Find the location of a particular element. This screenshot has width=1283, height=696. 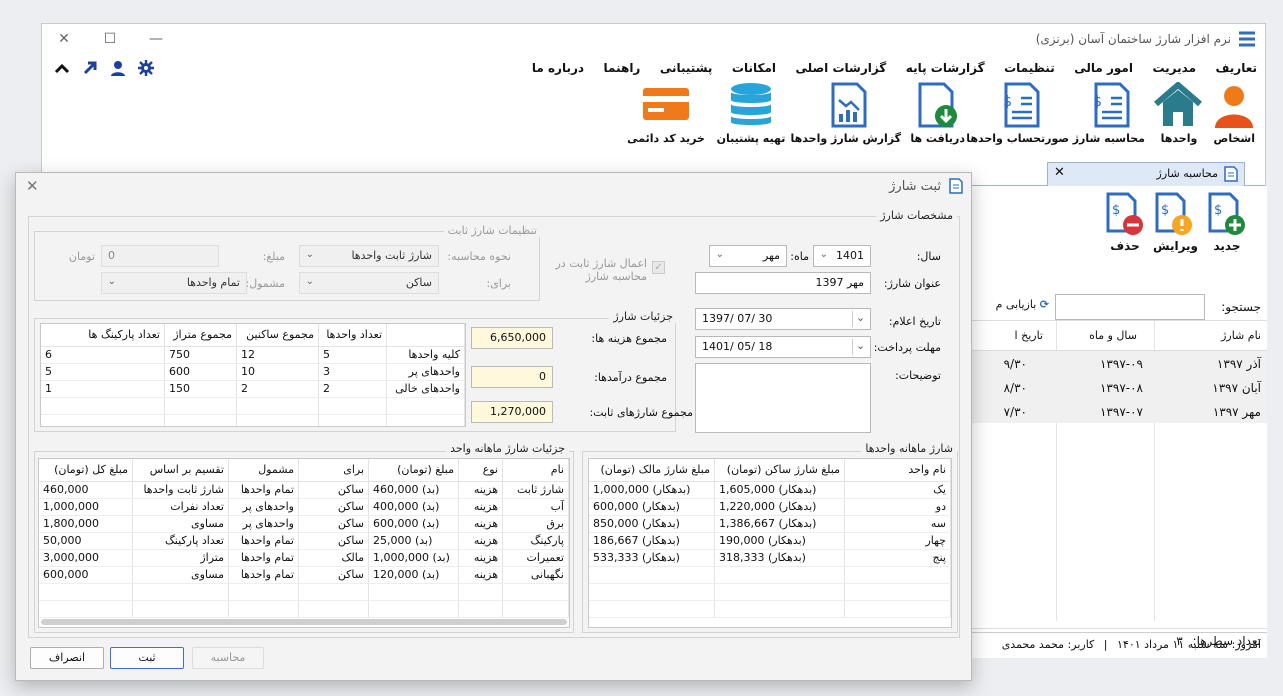

new-button: $ جدید is located at coordinates (1227, 222).